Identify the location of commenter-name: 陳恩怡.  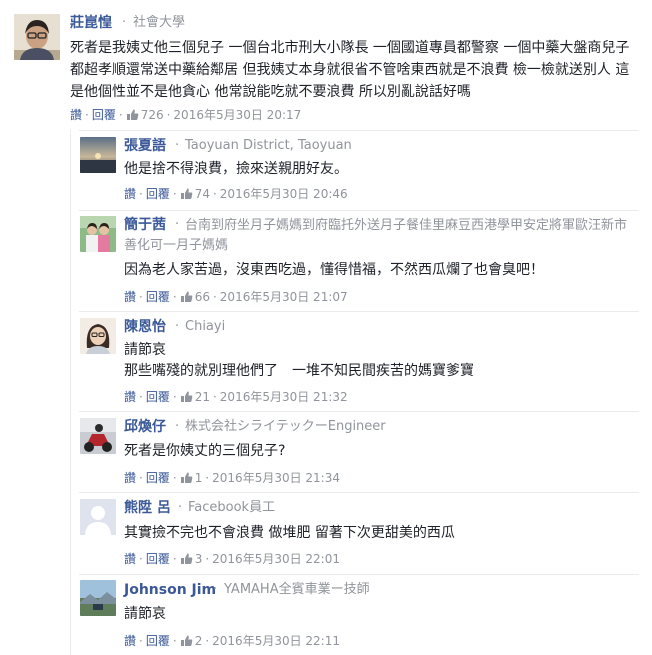
(145, 327).